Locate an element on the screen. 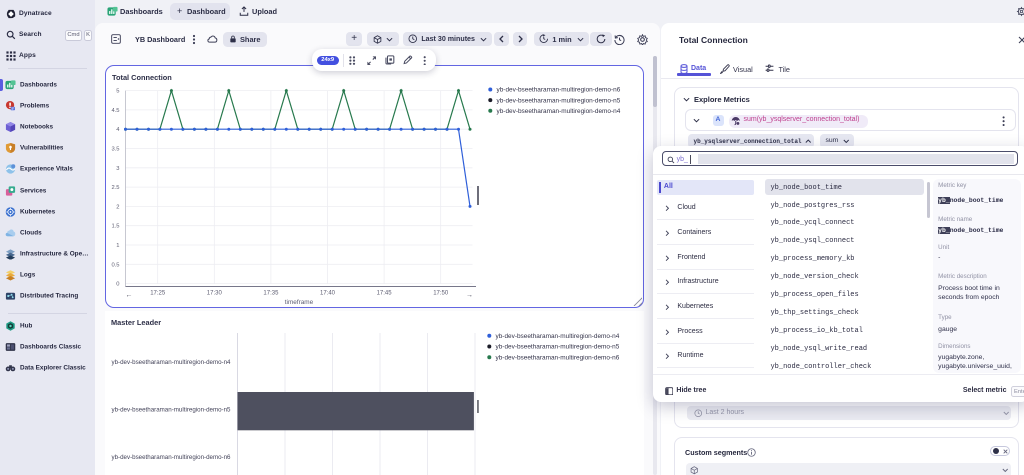  svg-text: timeframe is located at coordinates (298, 302).